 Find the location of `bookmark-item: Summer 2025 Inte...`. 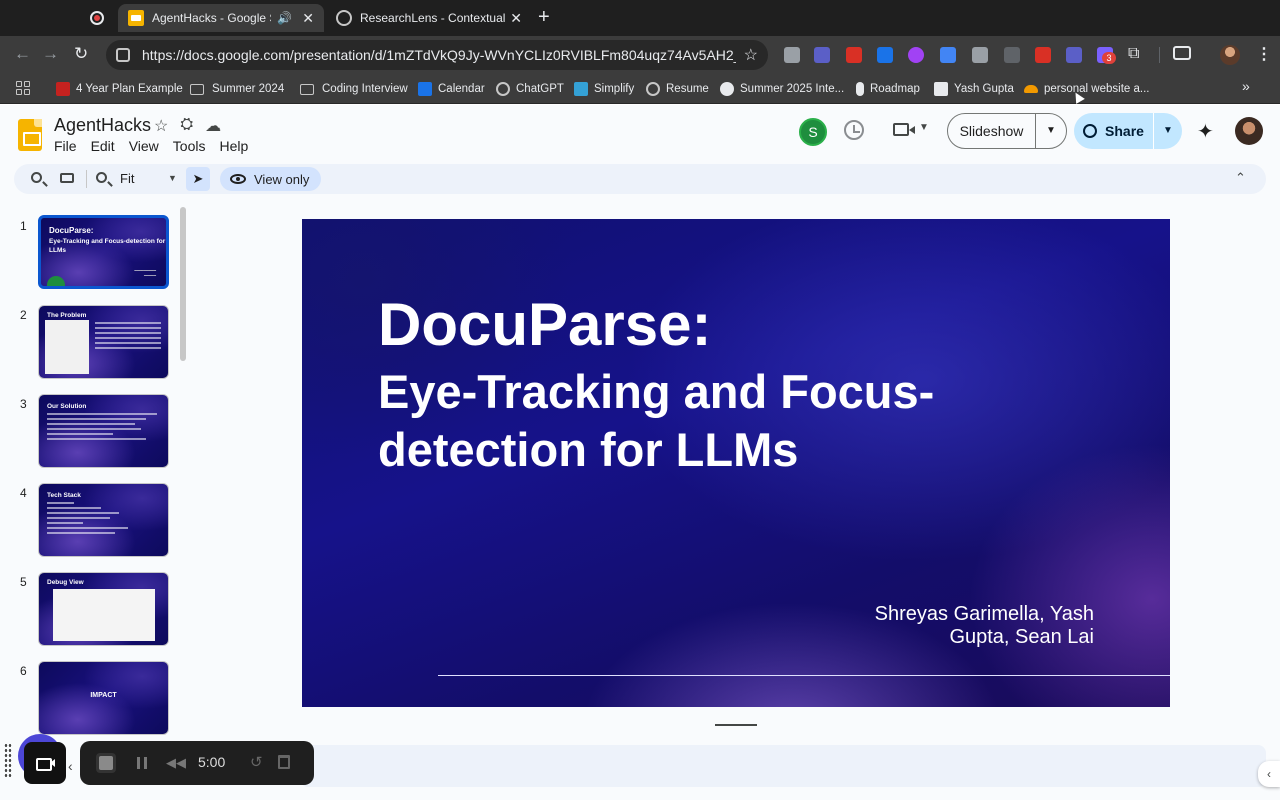

bookmark-item: Summer 2025 Inte... is located at coordinates (782, 89).